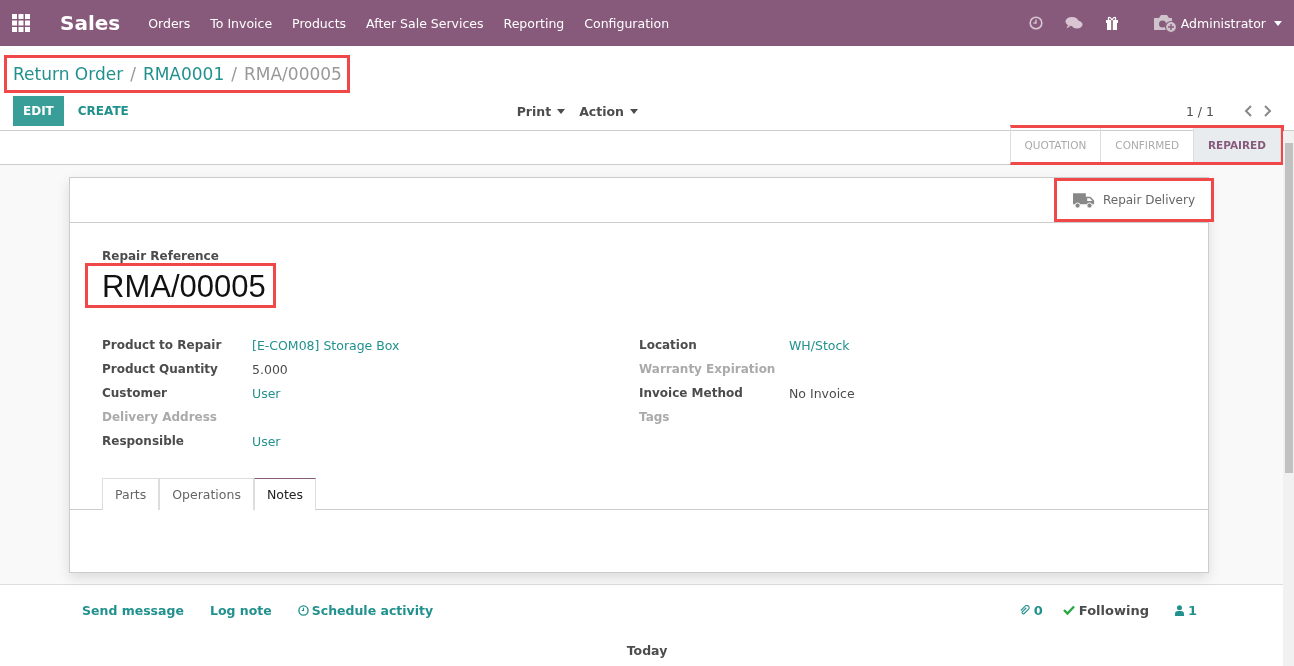  I want to click on follower-count: 1, so click(1192, 610).